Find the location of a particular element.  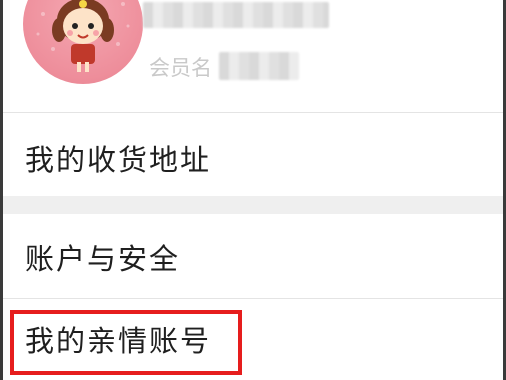

member-name-blurred is located at coordinates (259, 66).